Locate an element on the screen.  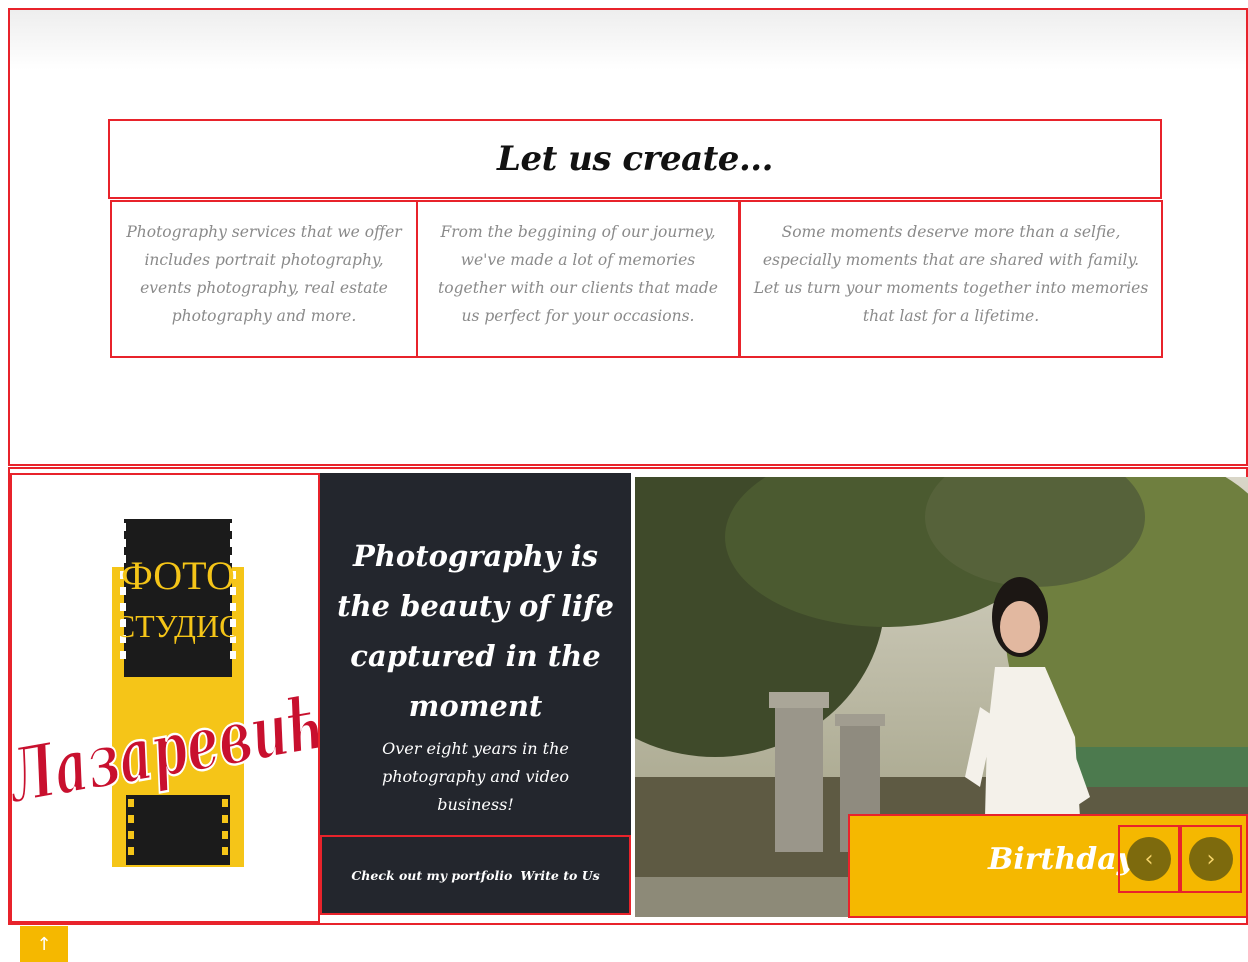
chevron-right-icon: › is located at coordinates (1211, 859).